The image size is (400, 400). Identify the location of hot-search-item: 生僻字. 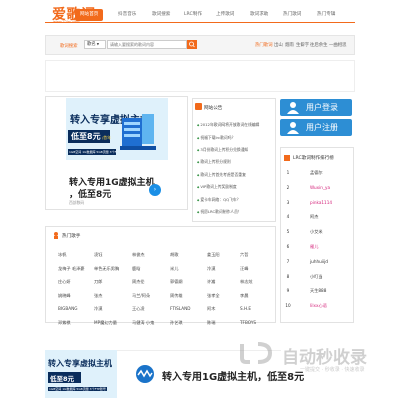
(302, 45).